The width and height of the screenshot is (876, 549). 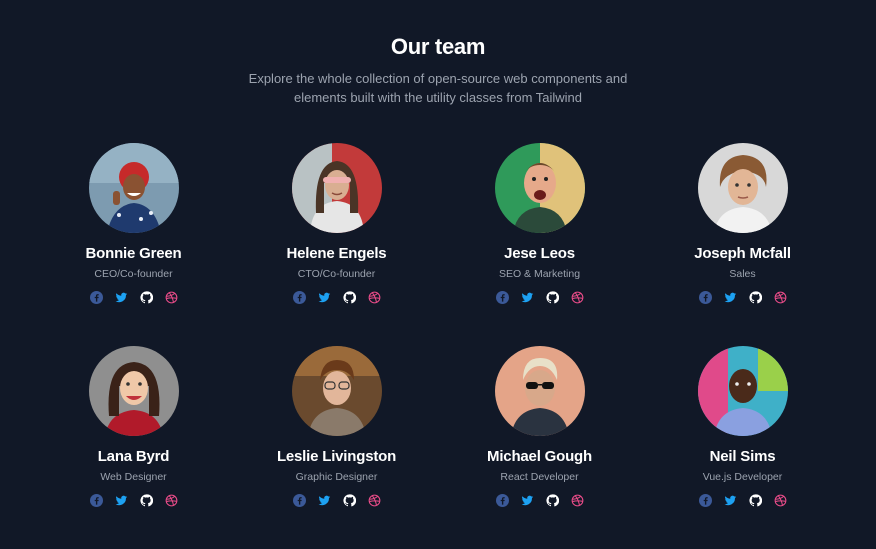 What do you see at coordinates (133, 274) in the screenshot?
I see `member-role: CEO/Co-founder` at bounding box center [133, 274].